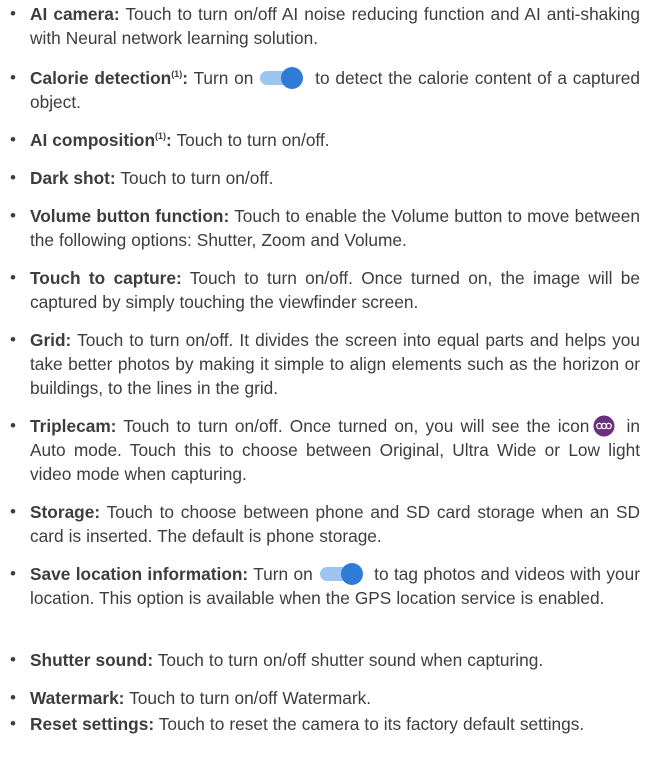  Describe the element at coordinates (335, 178) in the screenshot. I see `item-body: Dark shot: Touch to turn on/off.` at that location.